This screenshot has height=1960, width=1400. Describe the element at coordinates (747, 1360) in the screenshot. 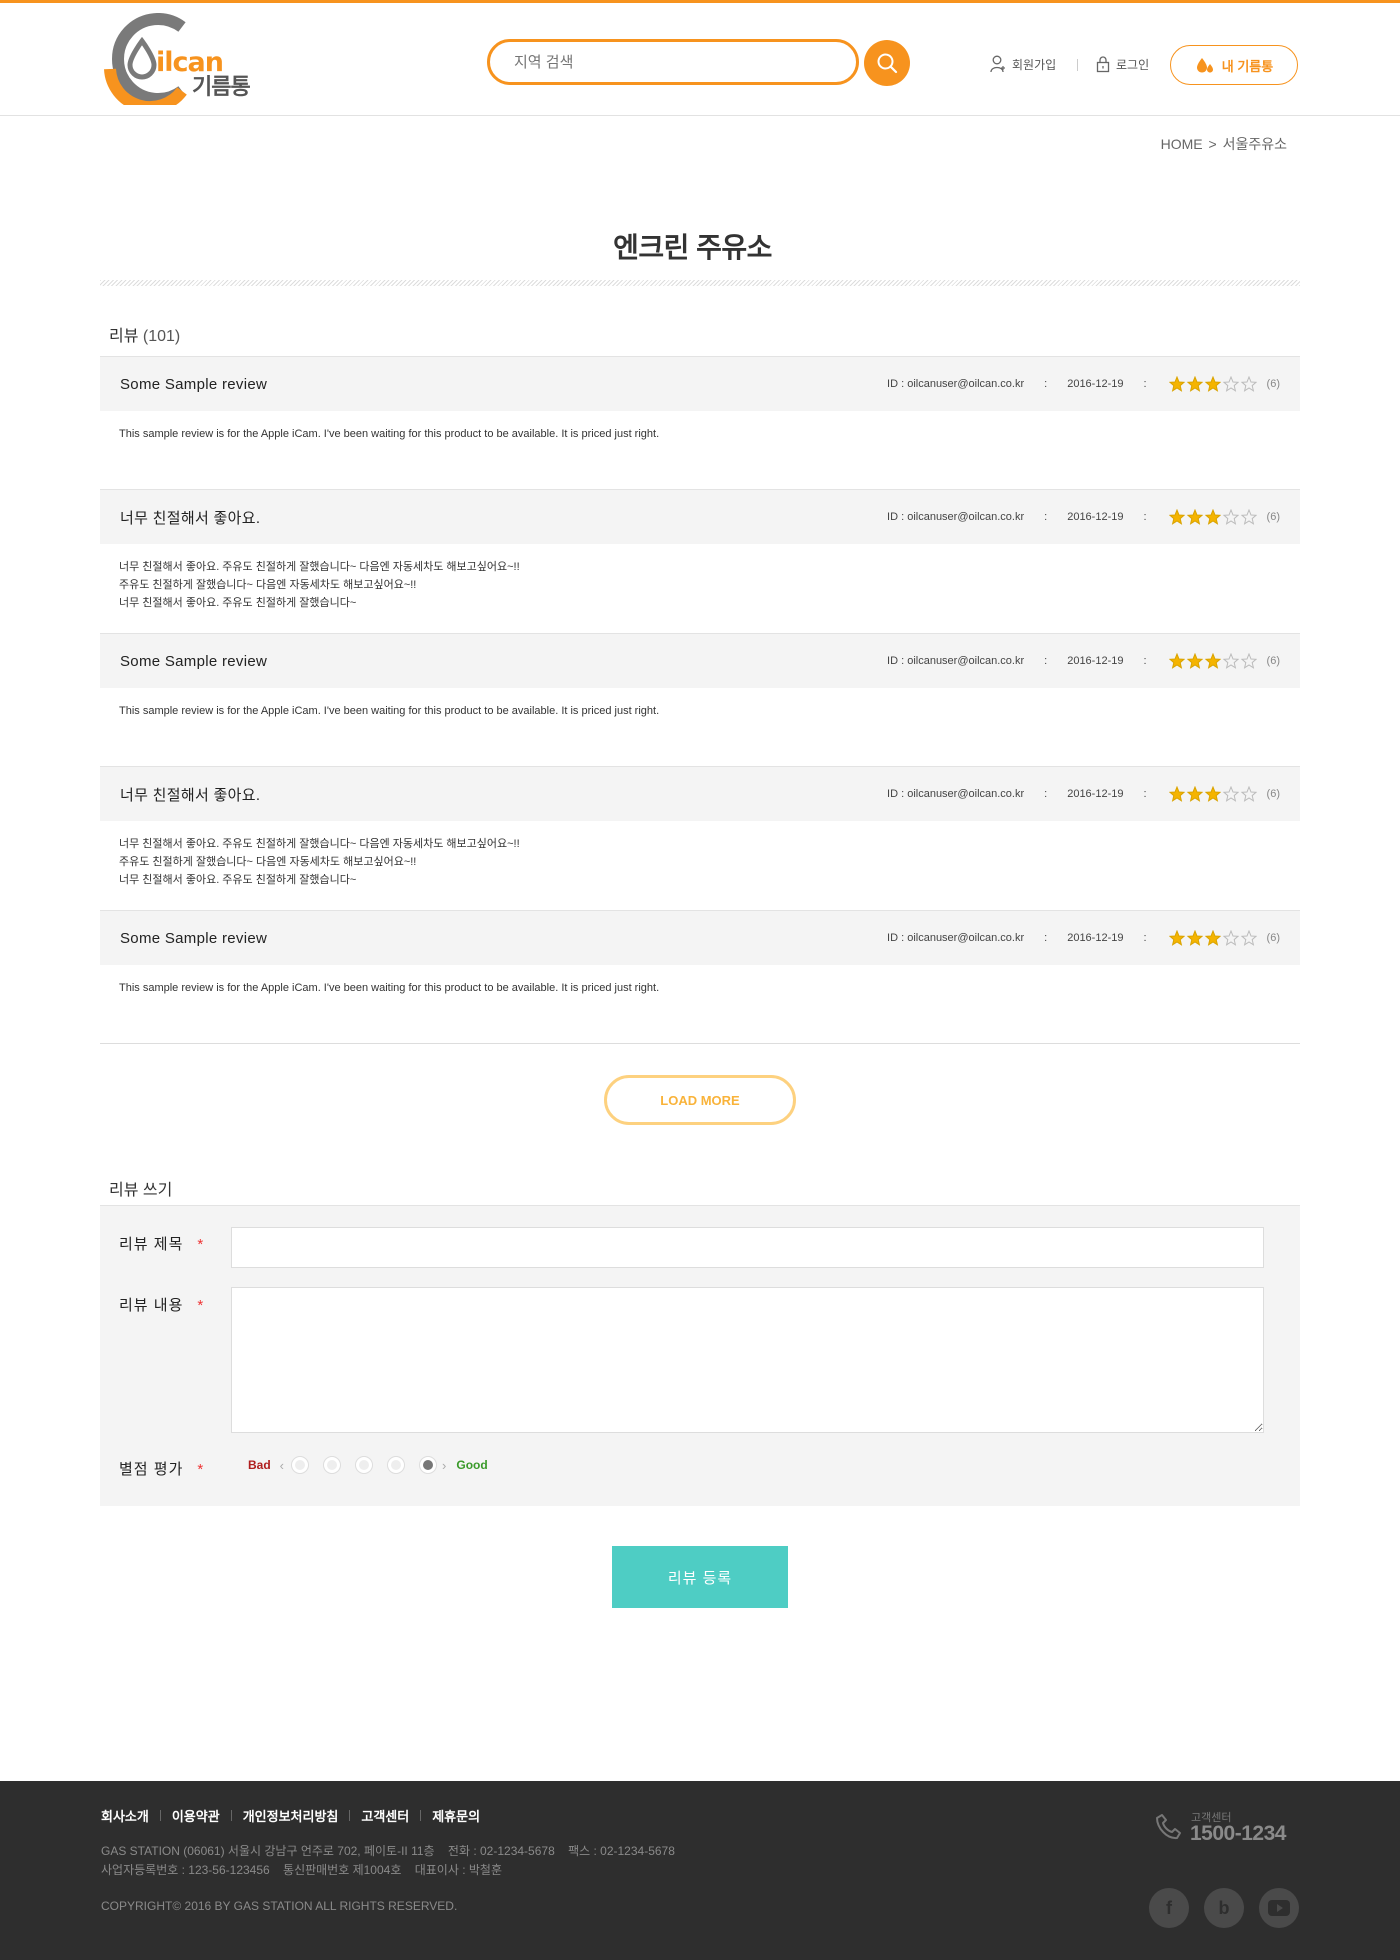

I see `review-content-textarea` at that location.